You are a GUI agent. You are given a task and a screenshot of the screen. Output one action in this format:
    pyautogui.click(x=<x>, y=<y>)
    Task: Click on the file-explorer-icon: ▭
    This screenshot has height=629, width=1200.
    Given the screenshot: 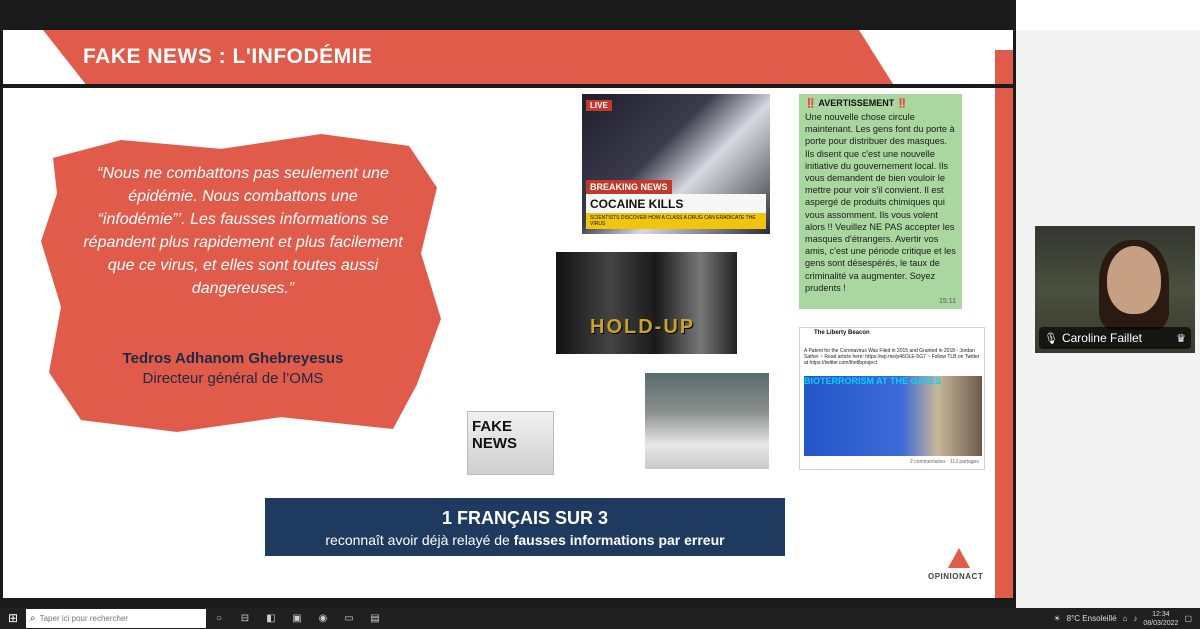 What is the action you would take?
    pyautogui.click(x=349, y=618)
    